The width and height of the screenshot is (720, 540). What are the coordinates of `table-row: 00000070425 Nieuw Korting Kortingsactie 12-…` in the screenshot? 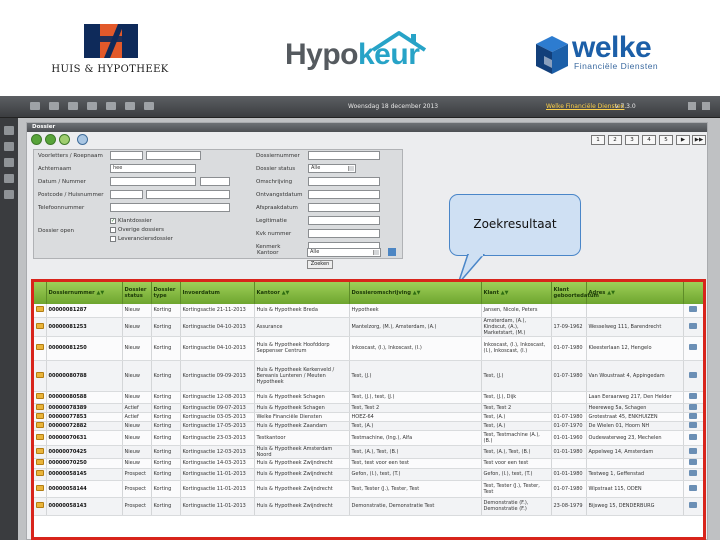 It's located at (368, 452).